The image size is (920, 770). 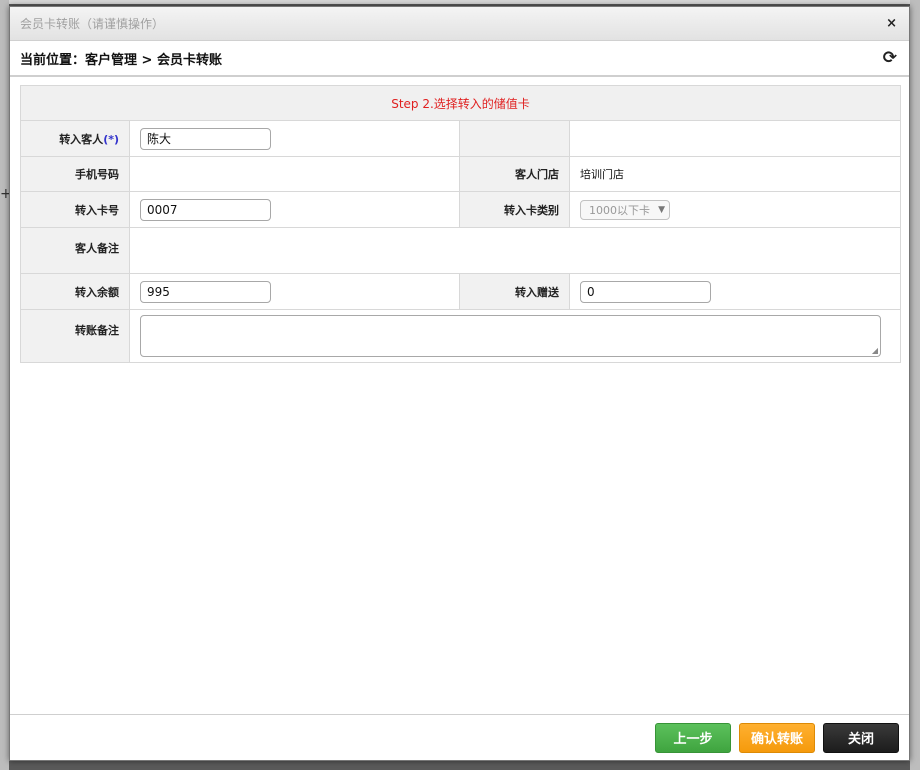 What do you see at coordinates (75, 209) in the screenshot?
I see `card-no-label: 转入卡号` at bounding box center [75, 209].